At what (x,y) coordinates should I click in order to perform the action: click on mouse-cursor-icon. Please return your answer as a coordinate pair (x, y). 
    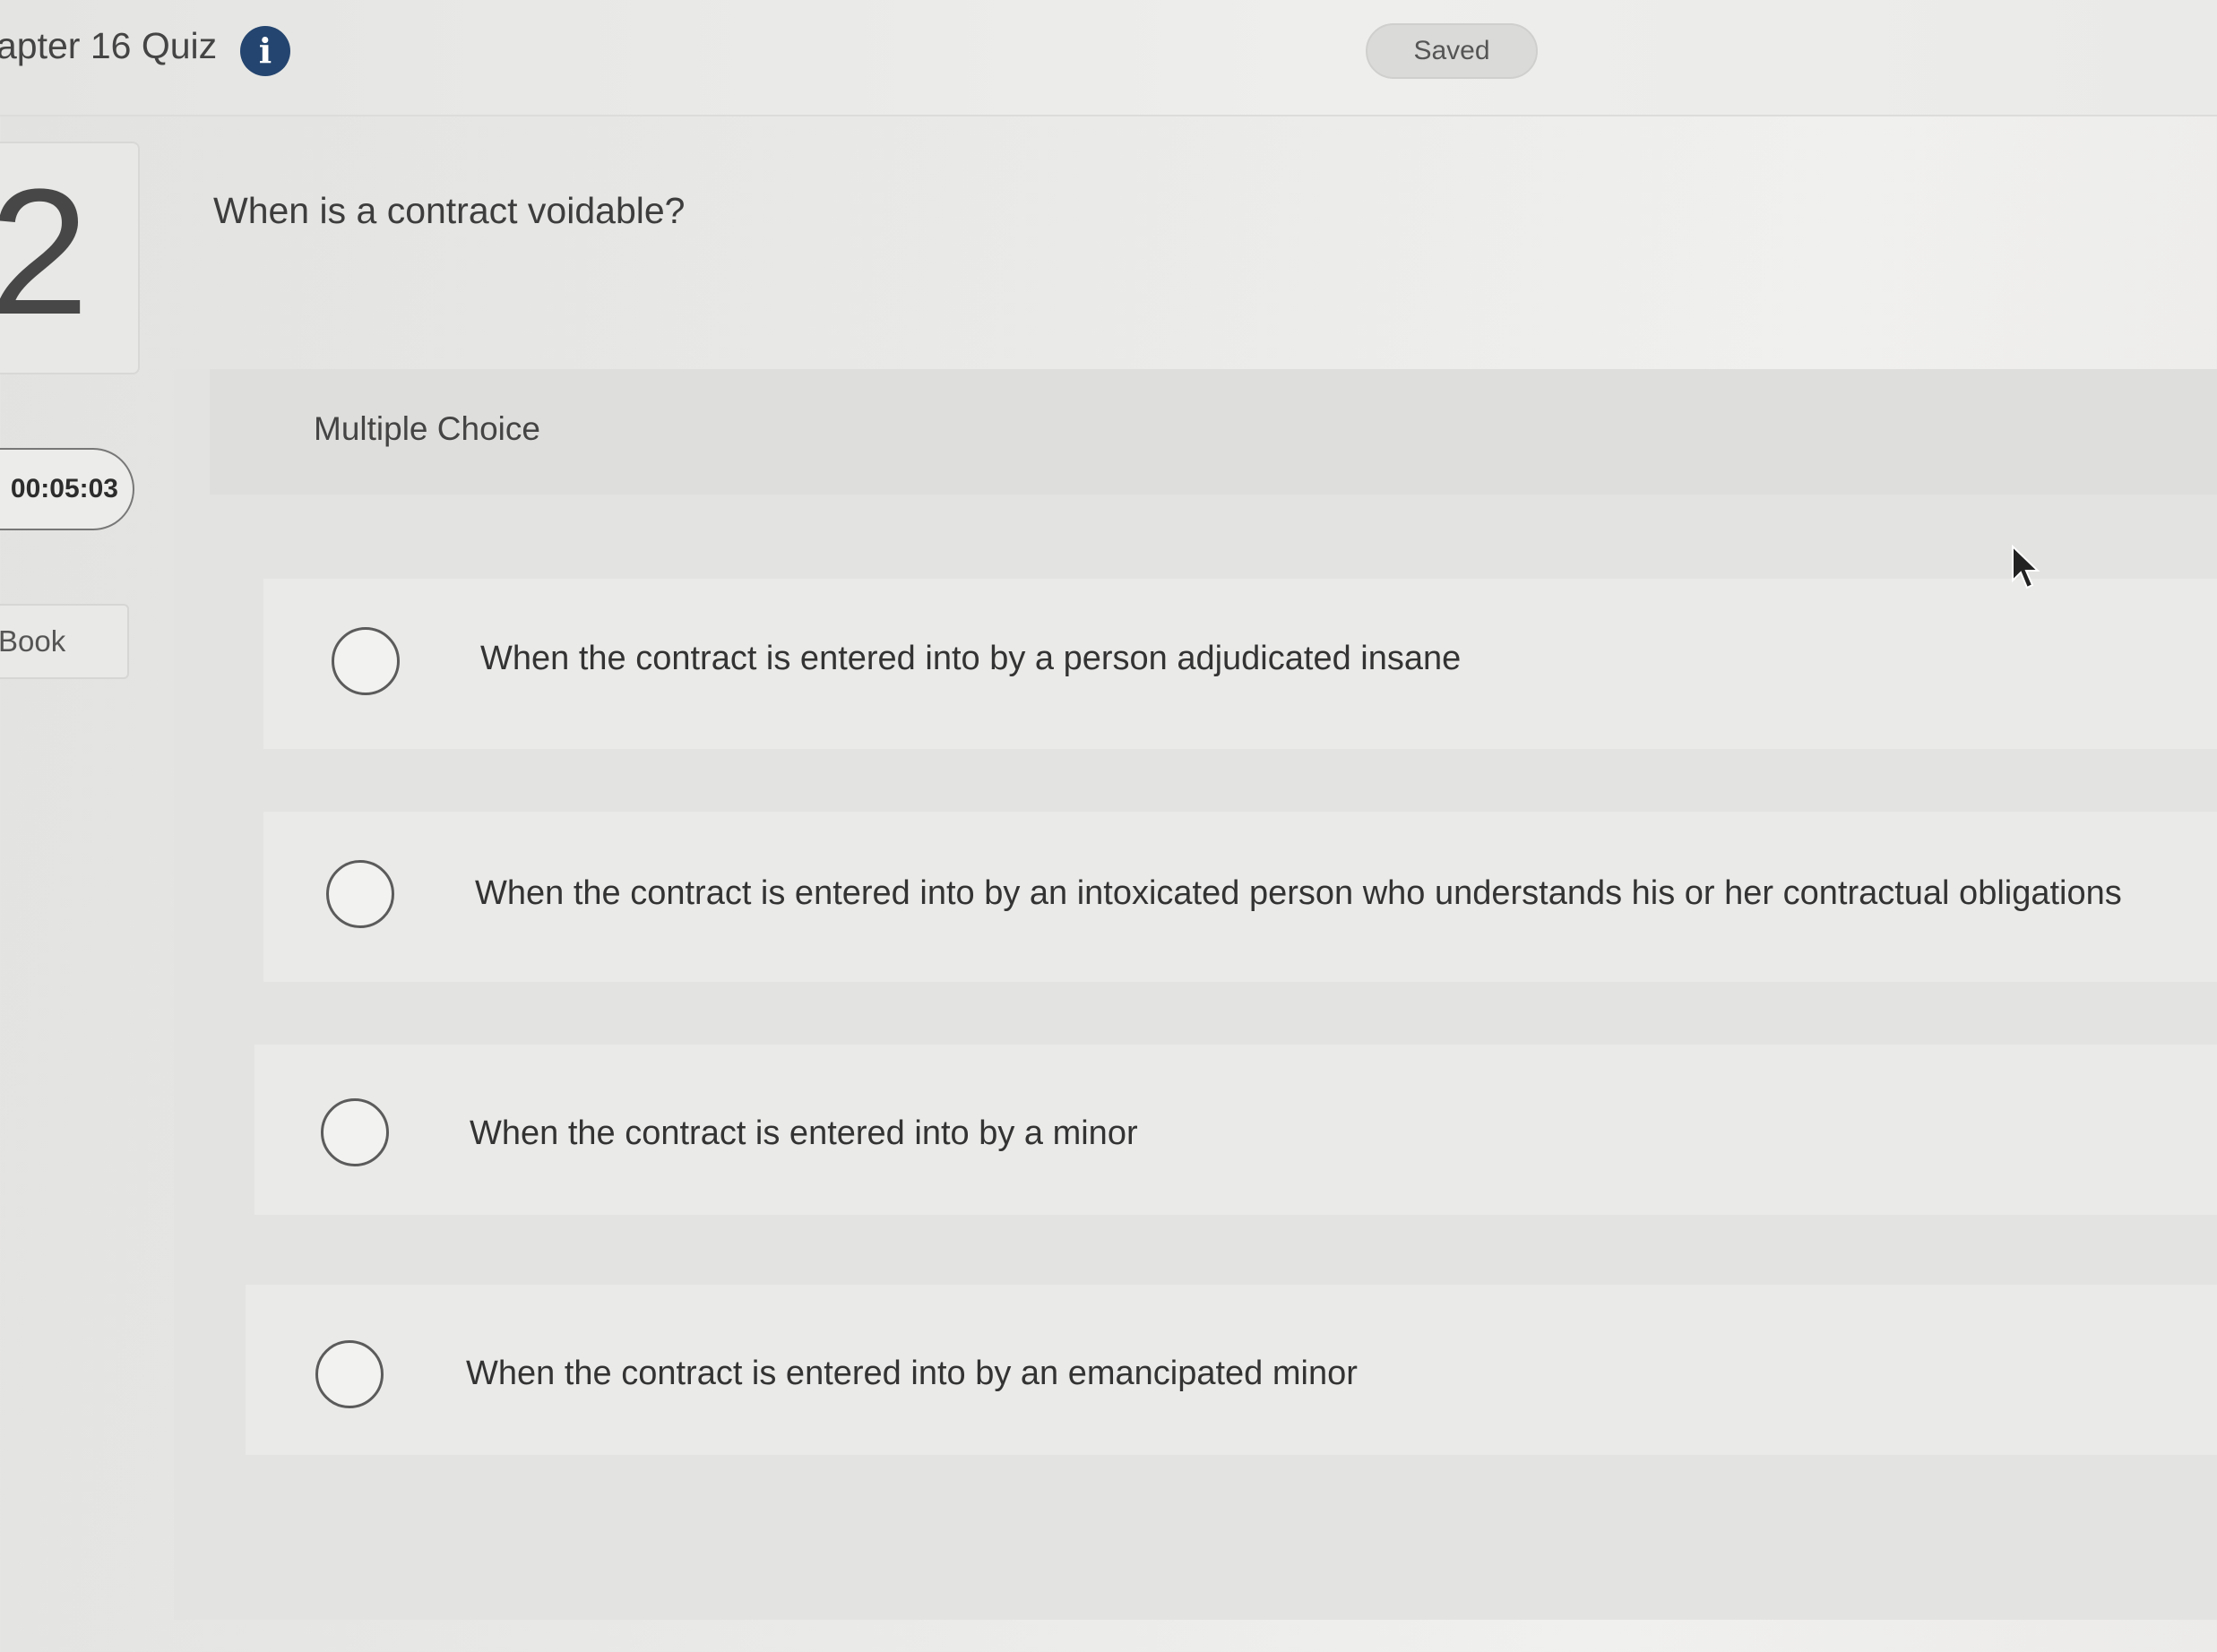
    Looking at the image, I should click on (2026, 567).